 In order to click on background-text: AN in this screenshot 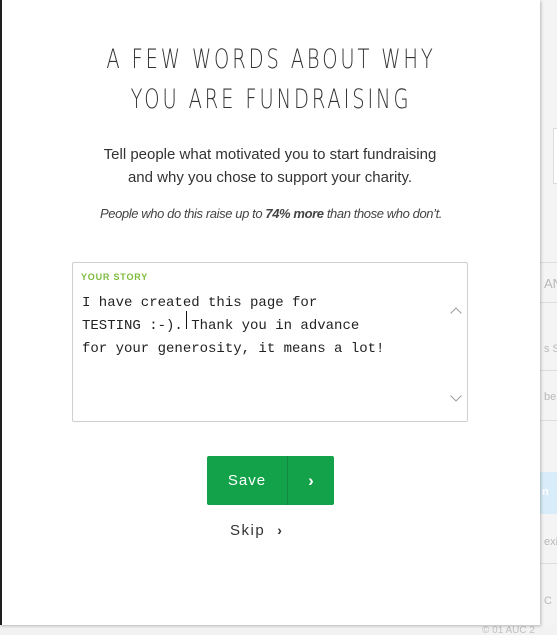, I will do `click(550, 283)`.